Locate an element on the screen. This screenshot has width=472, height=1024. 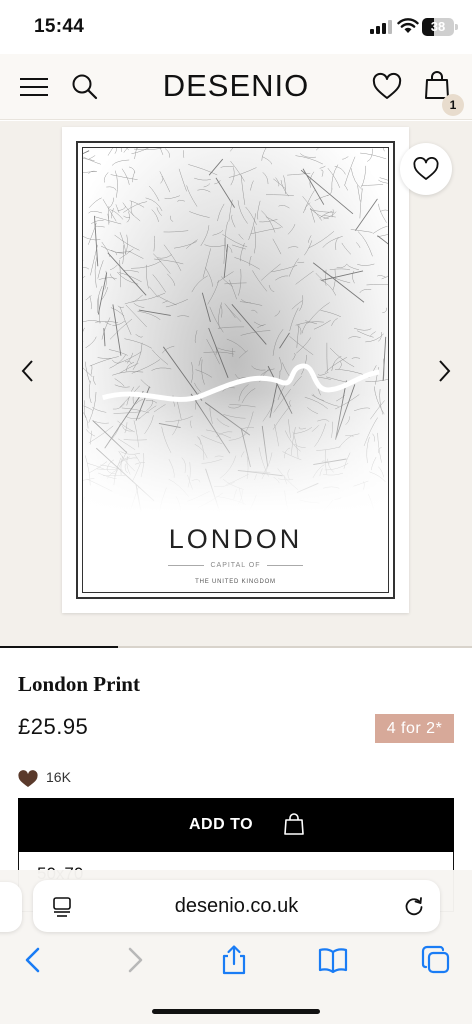
favorite-button is located at coordinates (426, 169).